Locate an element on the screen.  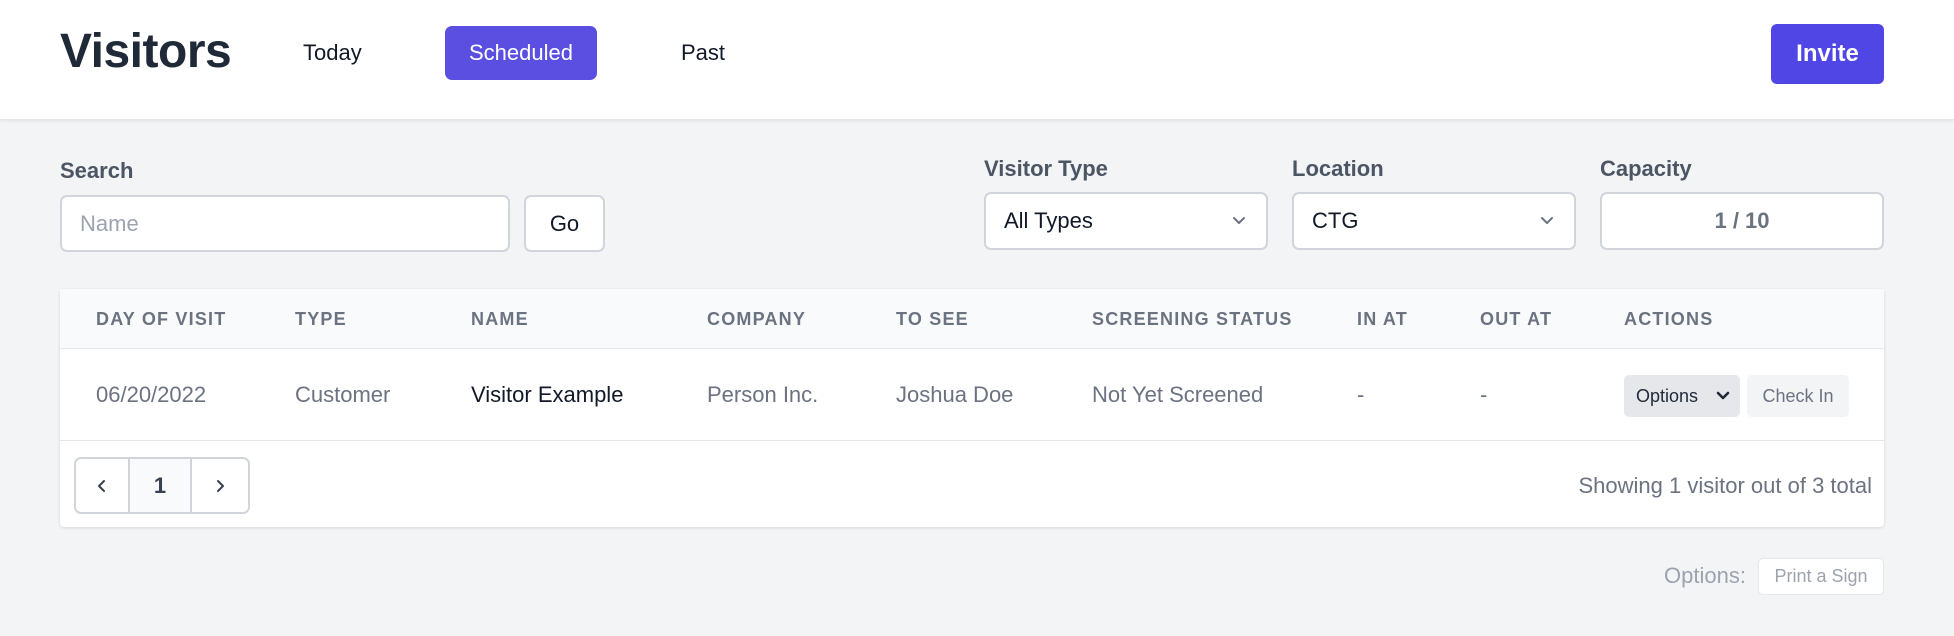
cell-out-at: - is located at coordinates (1484, 394).